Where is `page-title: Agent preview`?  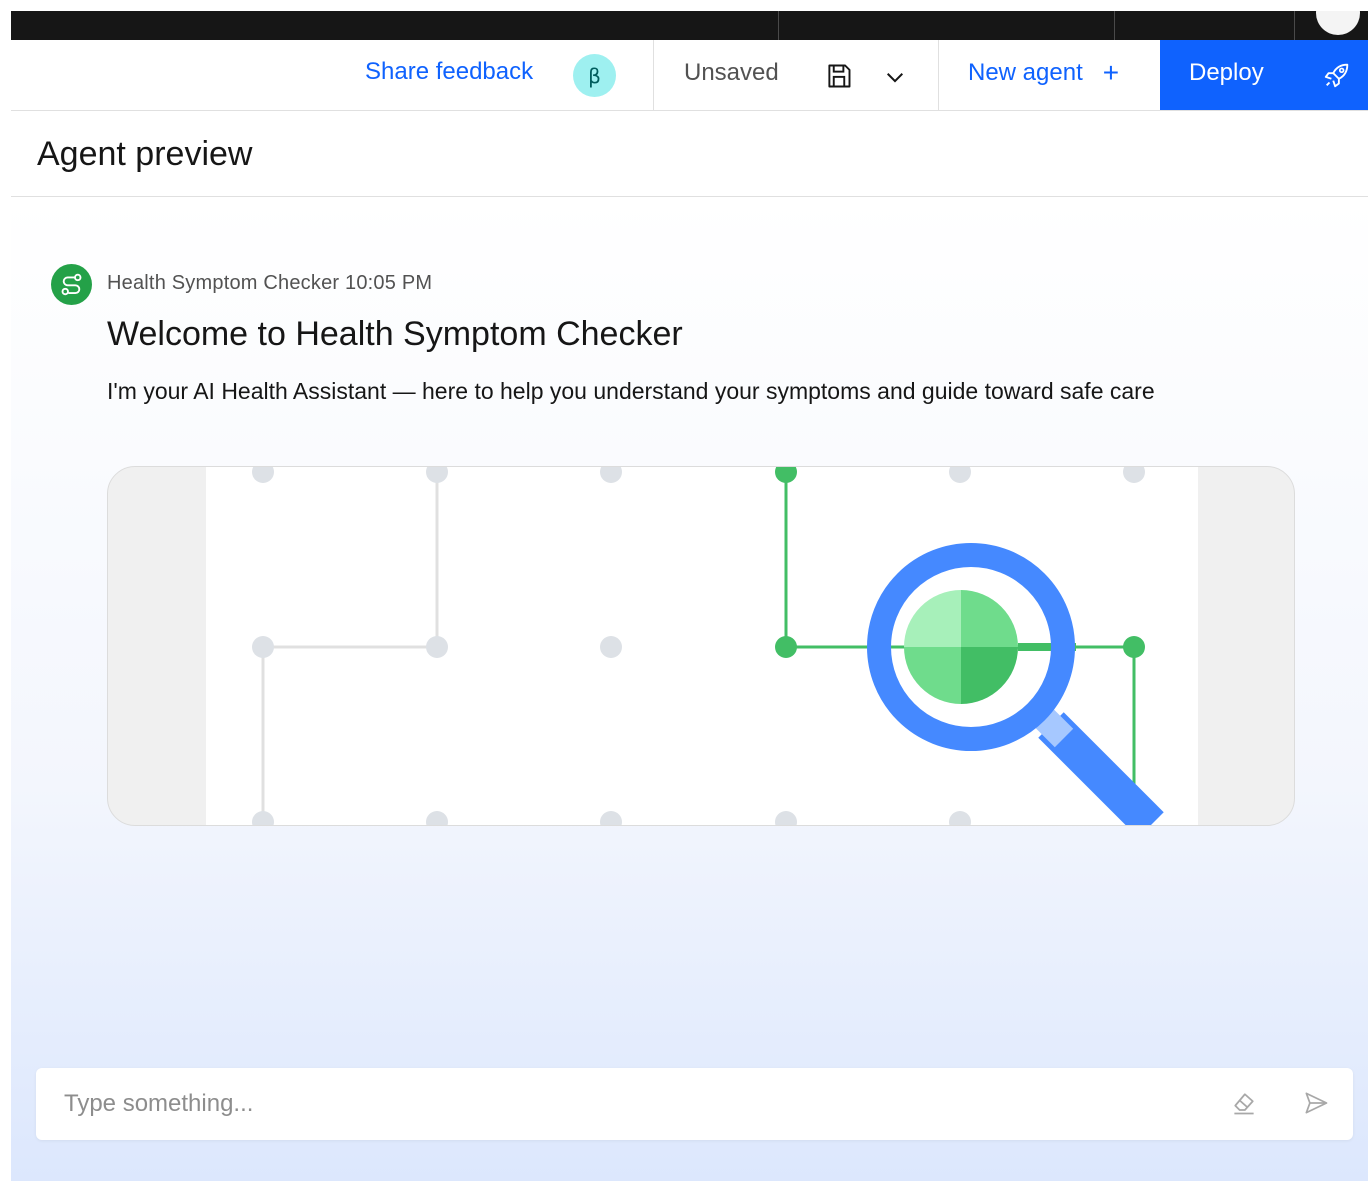 page-title: Agent preview is located at coordinates (145, 154).